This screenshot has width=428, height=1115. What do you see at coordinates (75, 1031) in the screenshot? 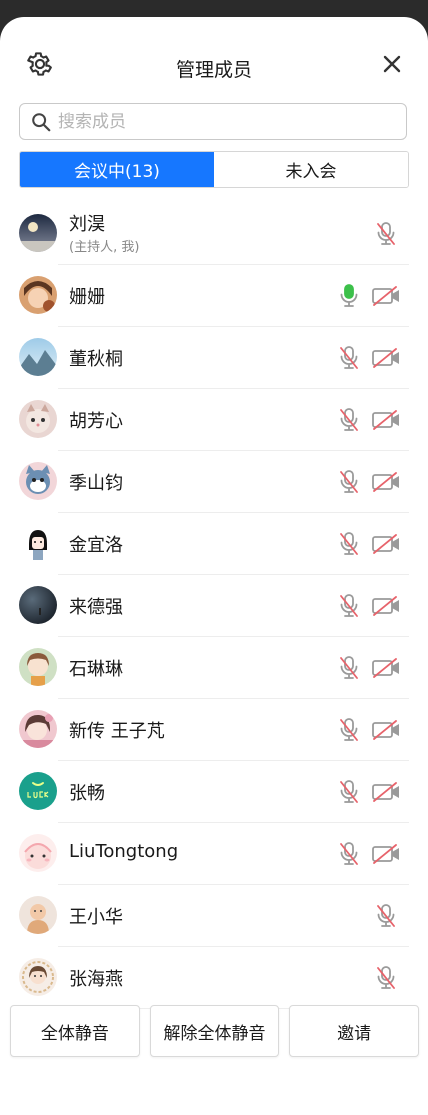
I see `mute-all-button: 全体静音` at bounding box center [75, 1031].